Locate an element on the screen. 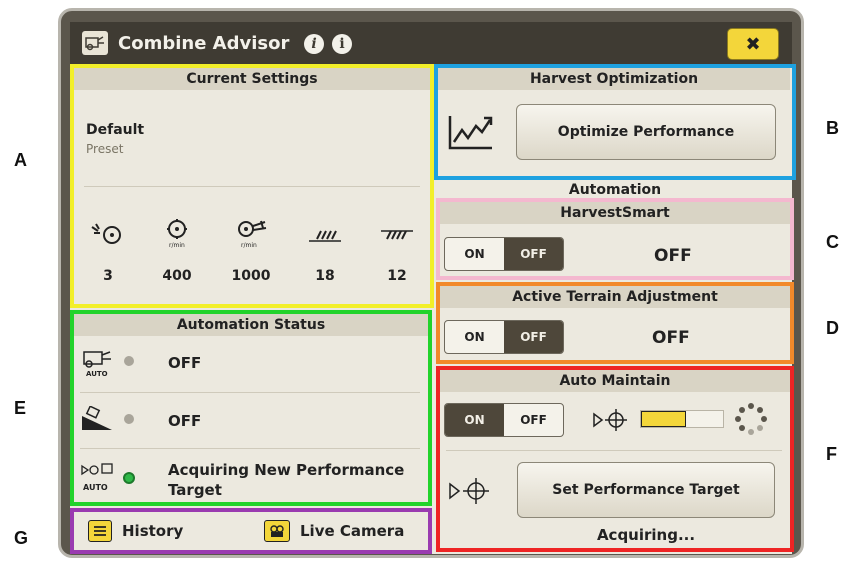 The width and height of the screenshot is (845, 562). app-title: Combine Advisor is located at coordinates (204, 43).